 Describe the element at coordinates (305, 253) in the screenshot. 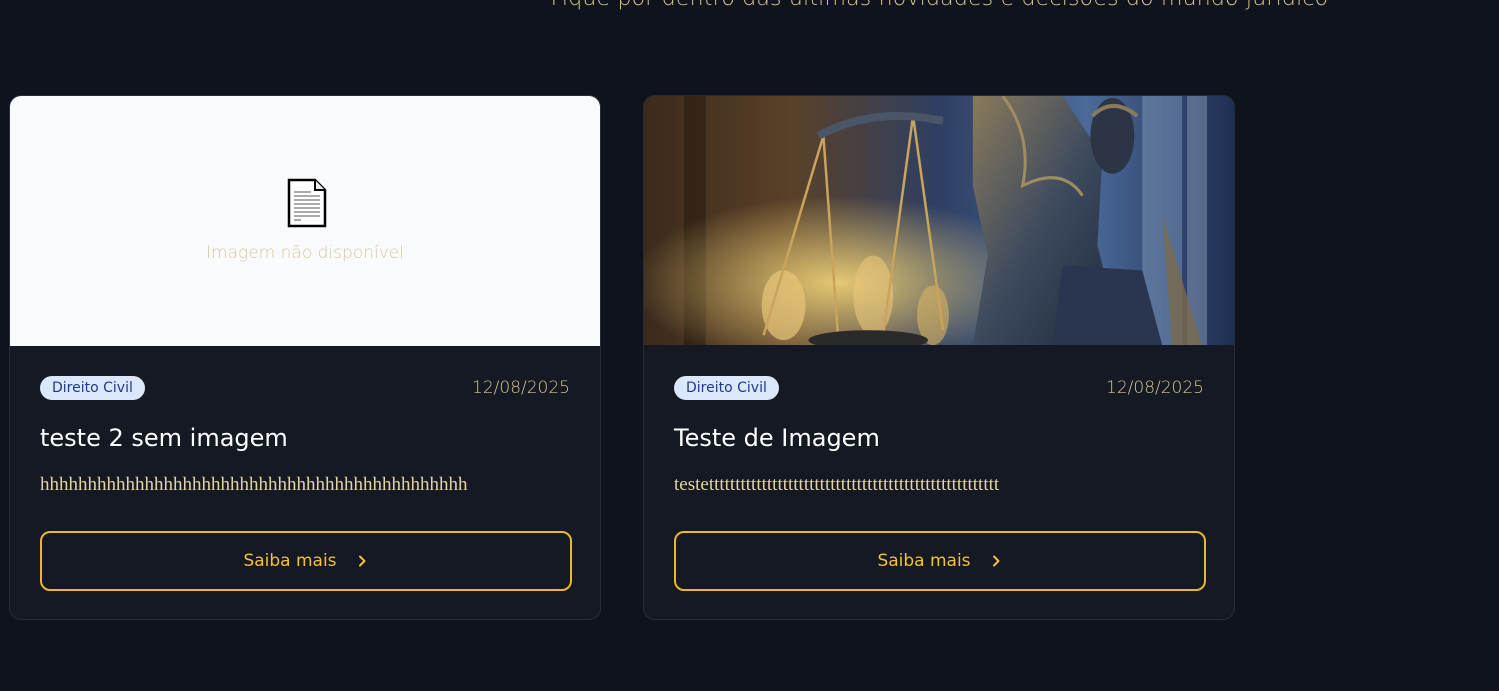

I see `placeholder-text: Imagem não disponível` at that location.